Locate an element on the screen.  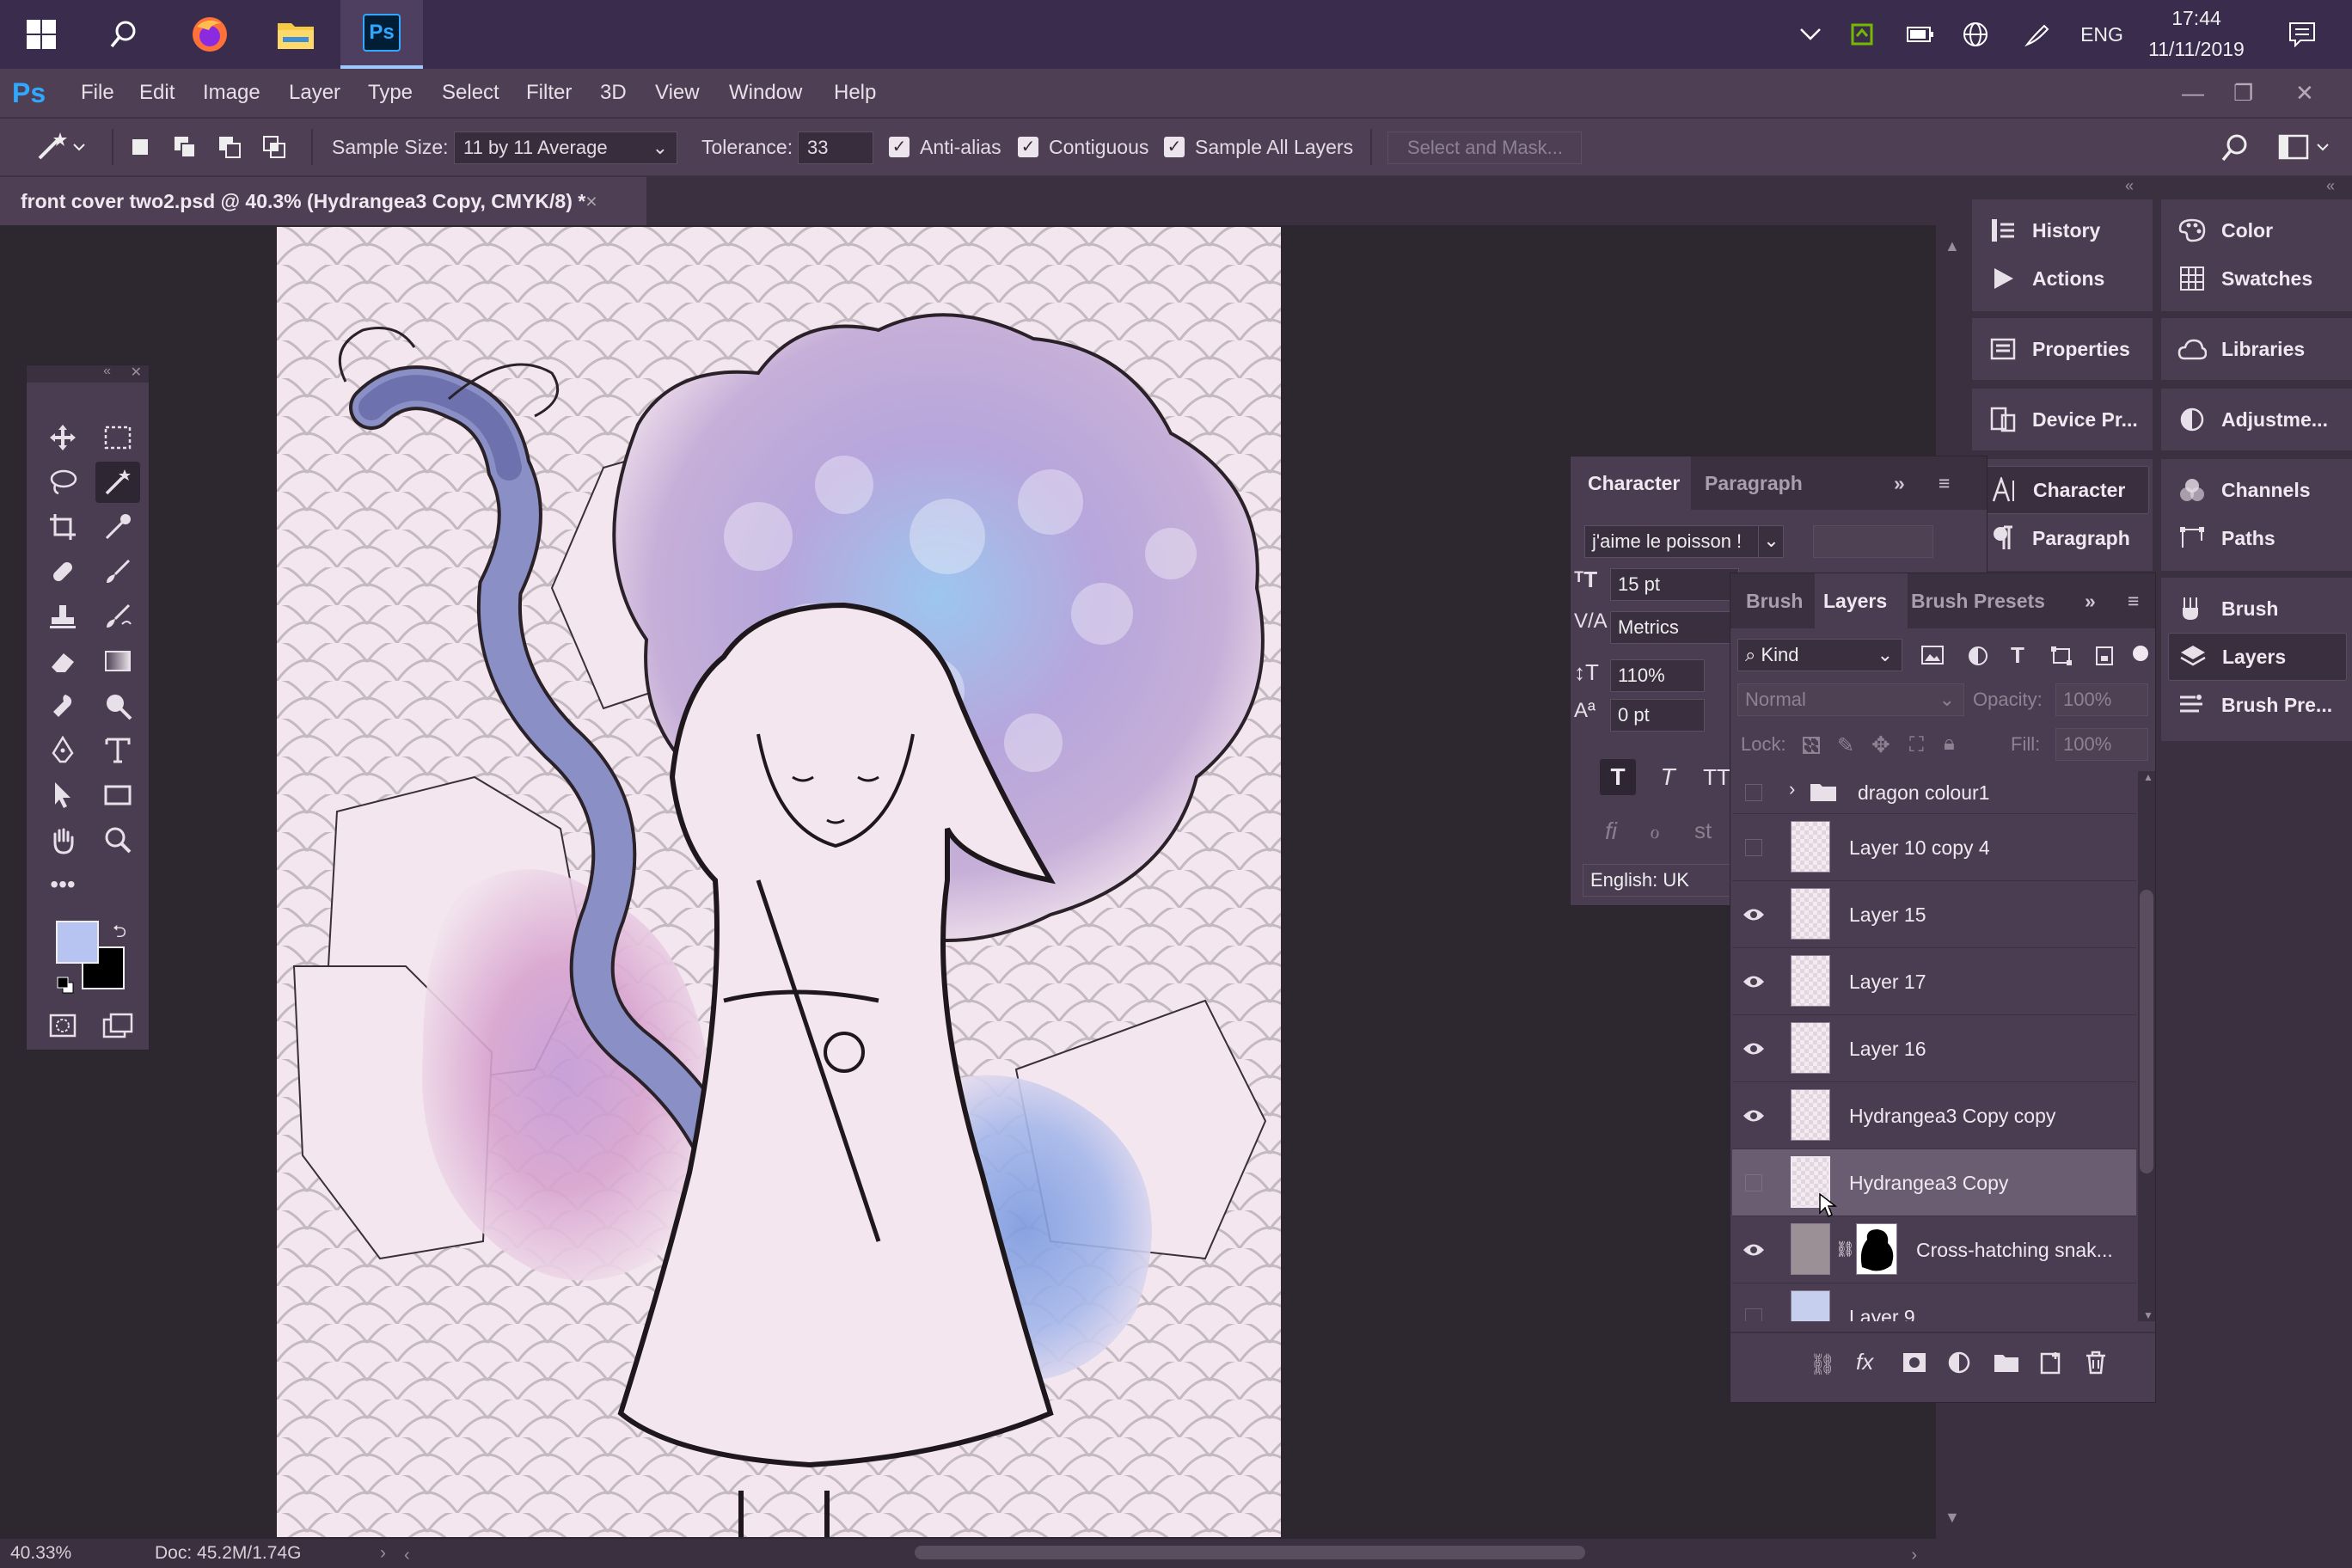
faux-italic-icon: T is located at coordinates (1668, 777).